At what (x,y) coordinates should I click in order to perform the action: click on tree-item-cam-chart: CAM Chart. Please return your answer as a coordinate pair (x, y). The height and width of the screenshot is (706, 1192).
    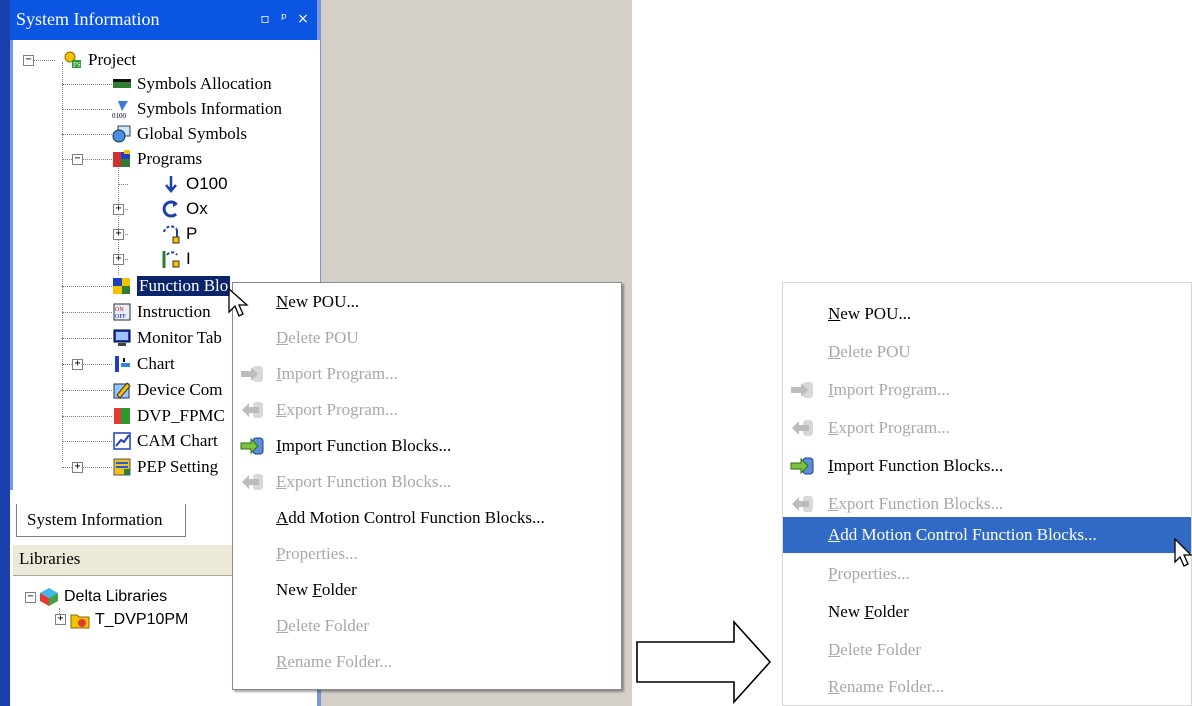
    Looking at the image, I should click on (165, 441).